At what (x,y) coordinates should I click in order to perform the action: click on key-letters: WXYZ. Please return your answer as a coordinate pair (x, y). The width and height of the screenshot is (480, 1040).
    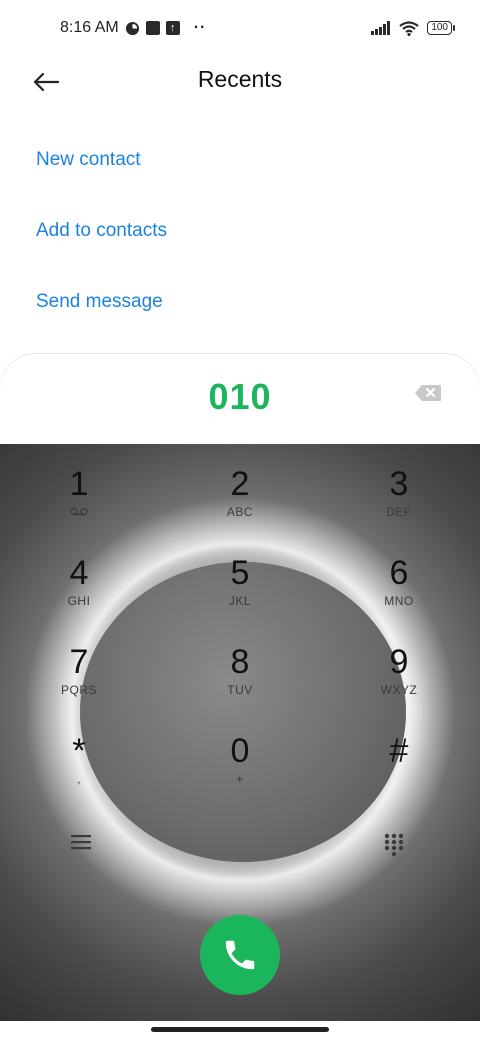
    Looking at the image, I should click on (399, 690).